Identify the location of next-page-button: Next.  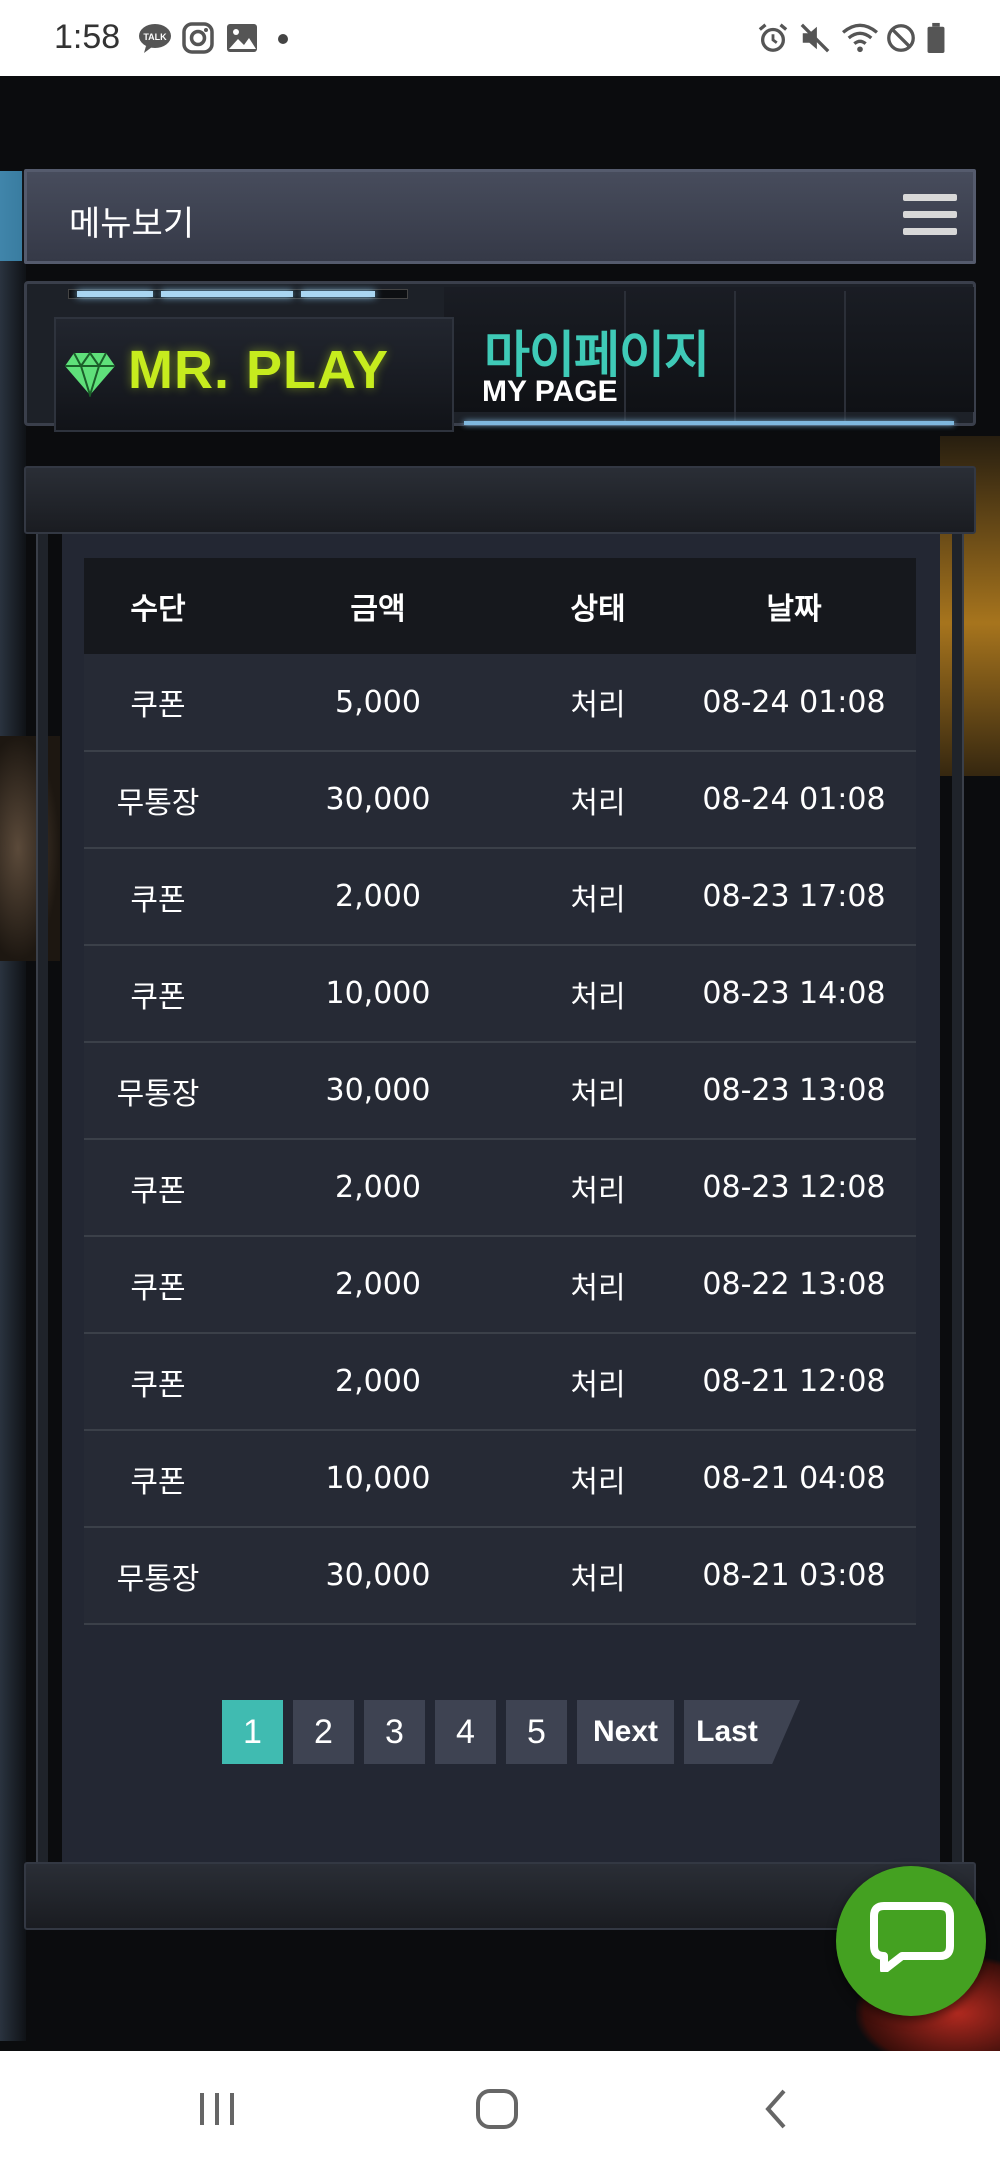
(625, 1732).